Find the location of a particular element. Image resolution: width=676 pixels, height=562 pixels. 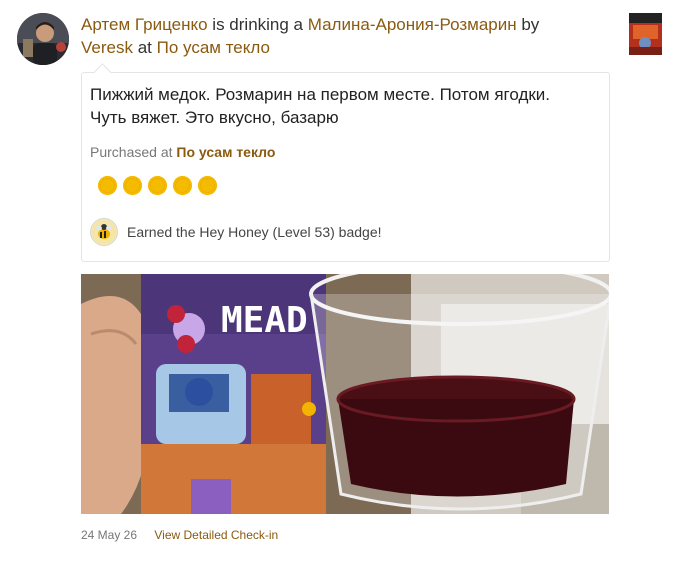

brewery-link: Veresk is located at coordinates (107, 47).